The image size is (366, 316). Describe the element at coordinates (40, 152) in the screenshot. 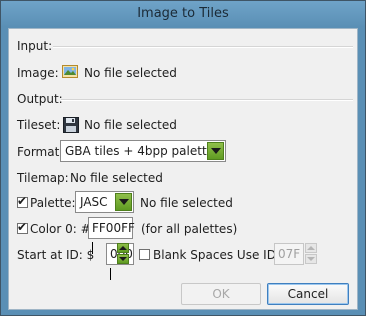

I see `format-label: Format:` at that location.